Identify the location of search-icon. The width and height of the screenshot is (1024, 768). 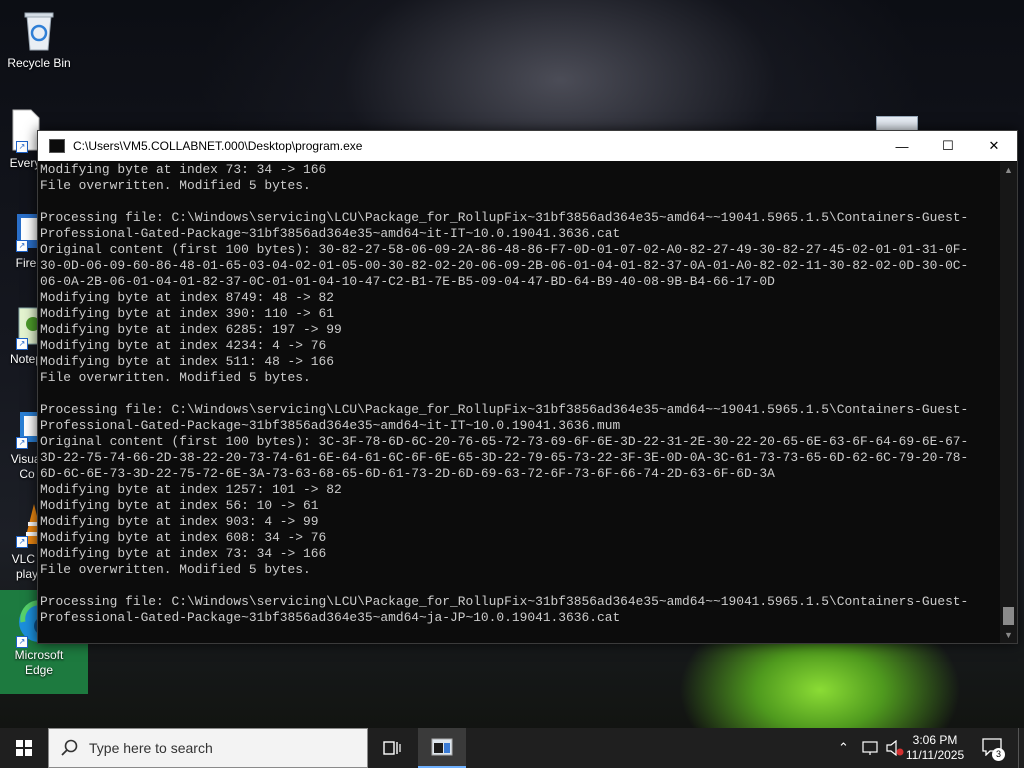
(69, 747).